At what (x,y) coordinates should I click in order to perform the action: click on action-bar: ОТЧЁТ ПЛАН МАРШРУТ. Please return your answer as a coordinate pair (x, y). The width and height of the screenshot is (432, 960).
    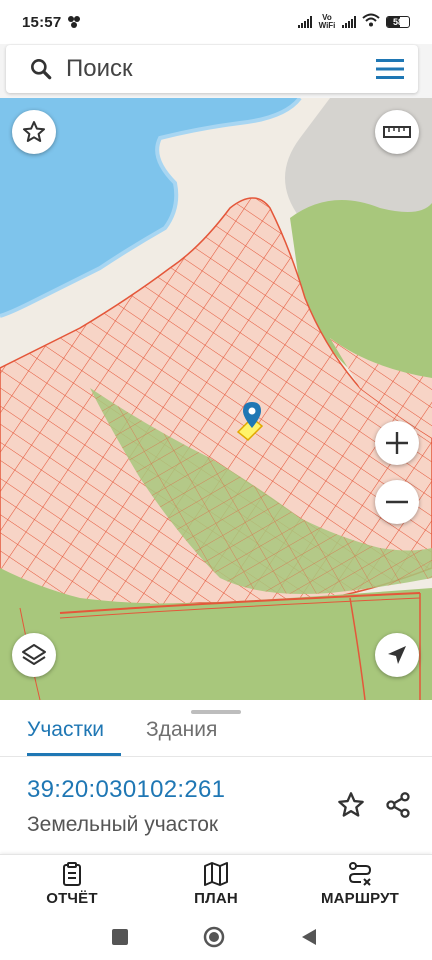
    Looking at the image, I should click on (216, 884).